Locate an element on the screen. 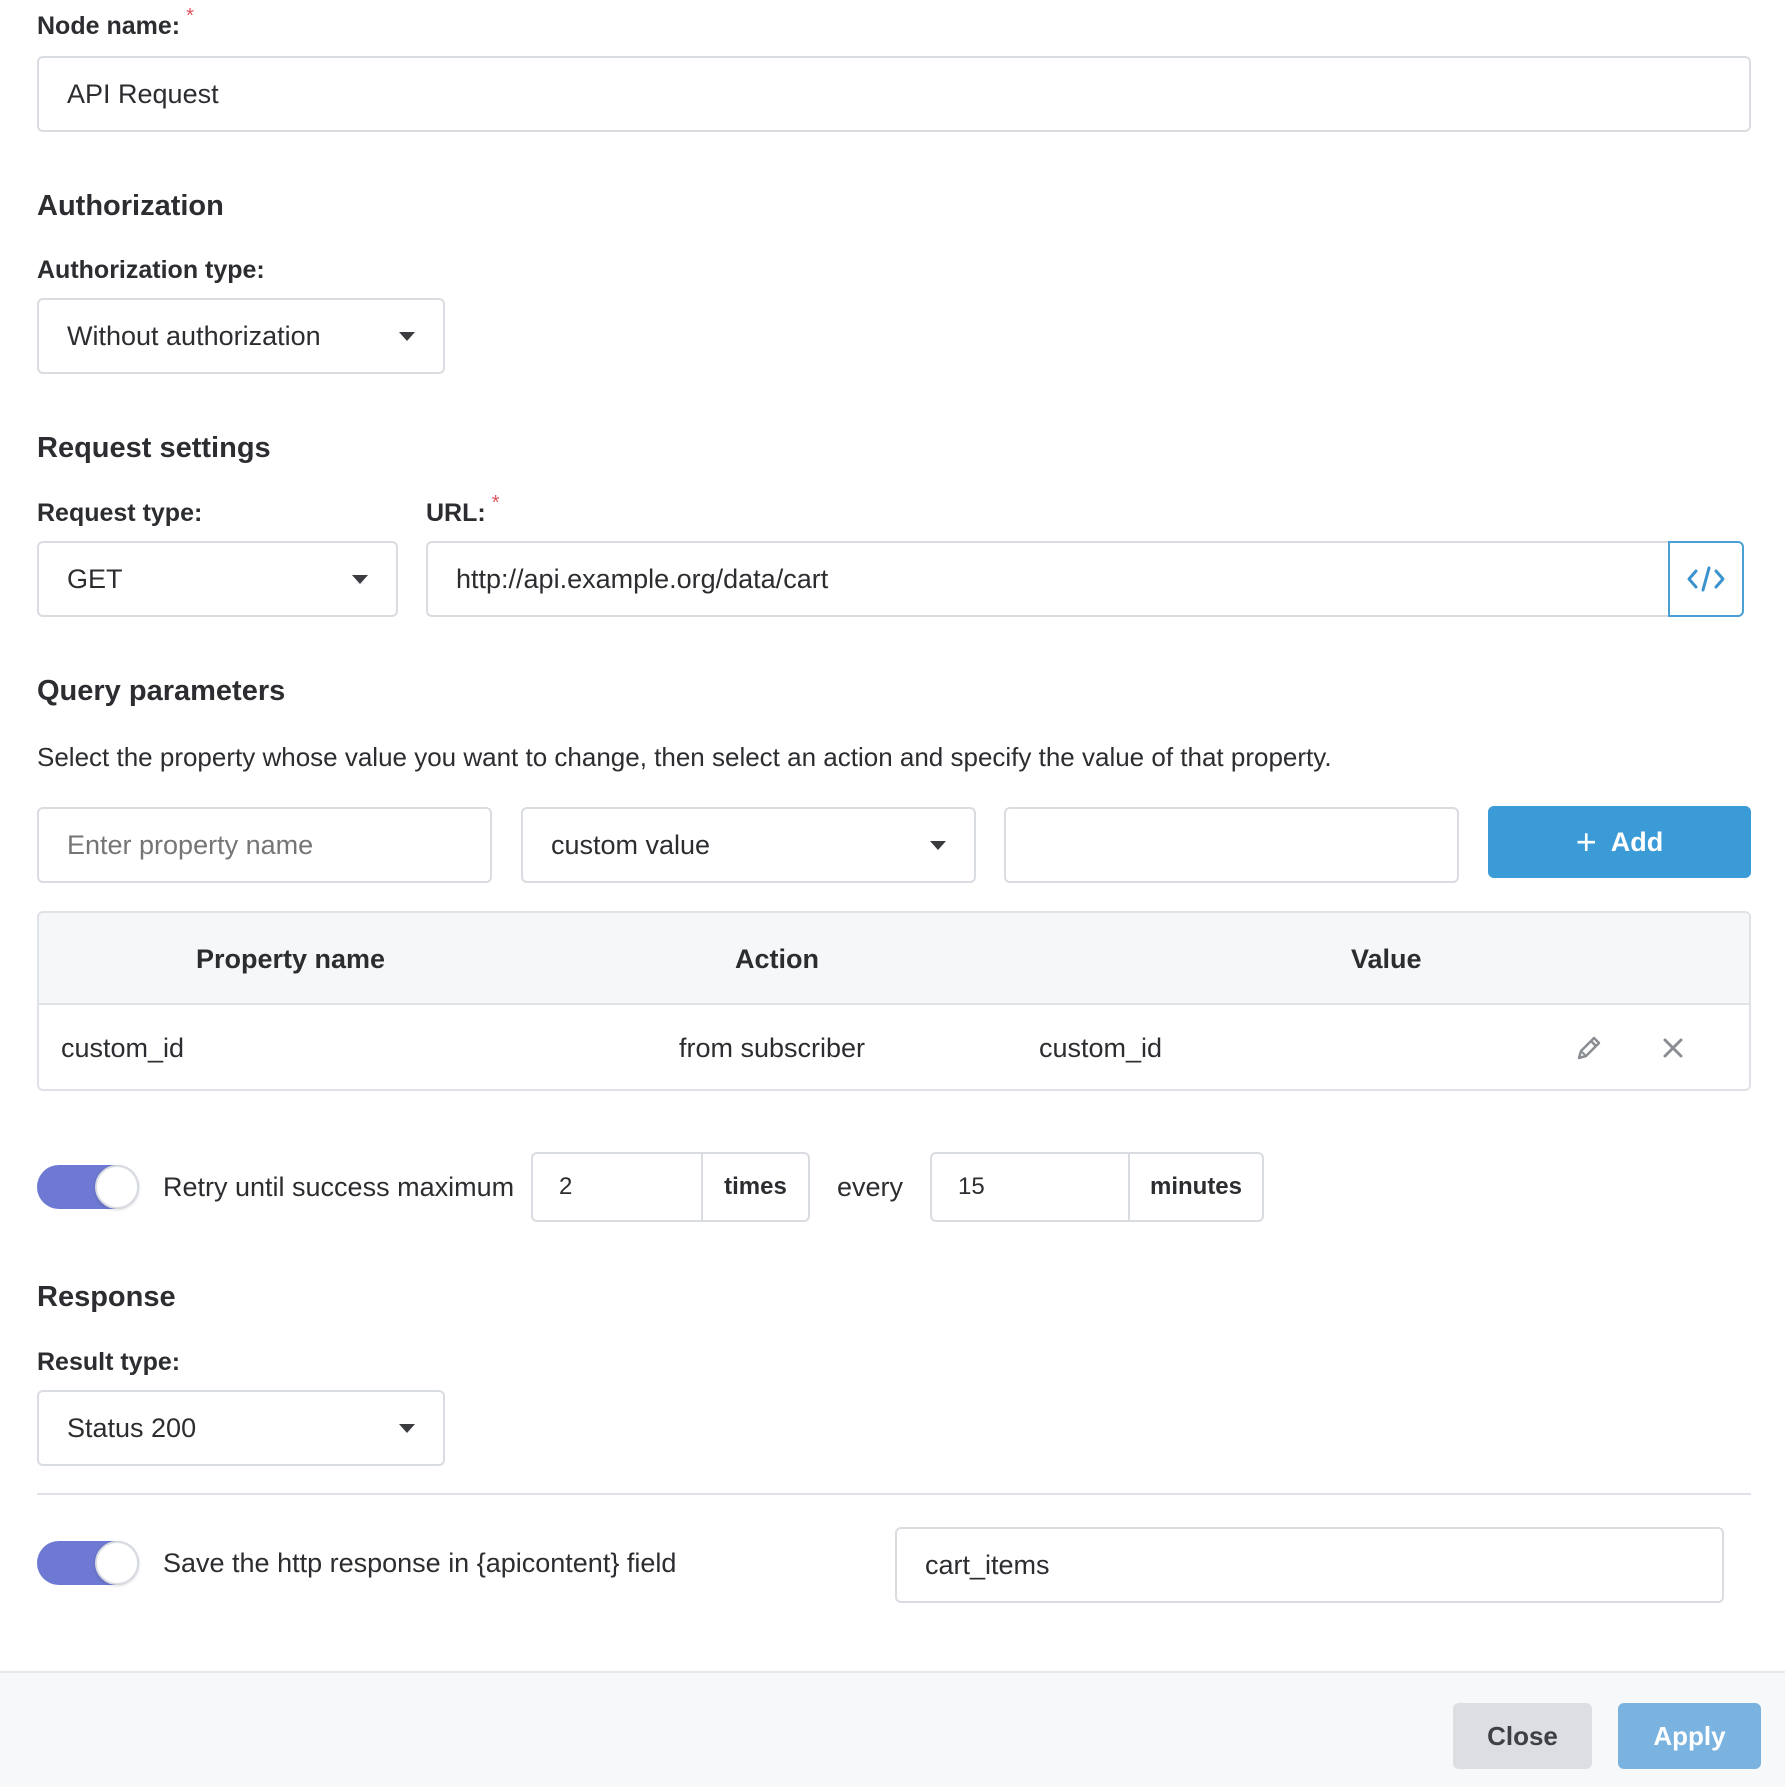 This screenshot has width=1785, height=1787. result-type-label: Result type: is located at coordinates (109, 1362).